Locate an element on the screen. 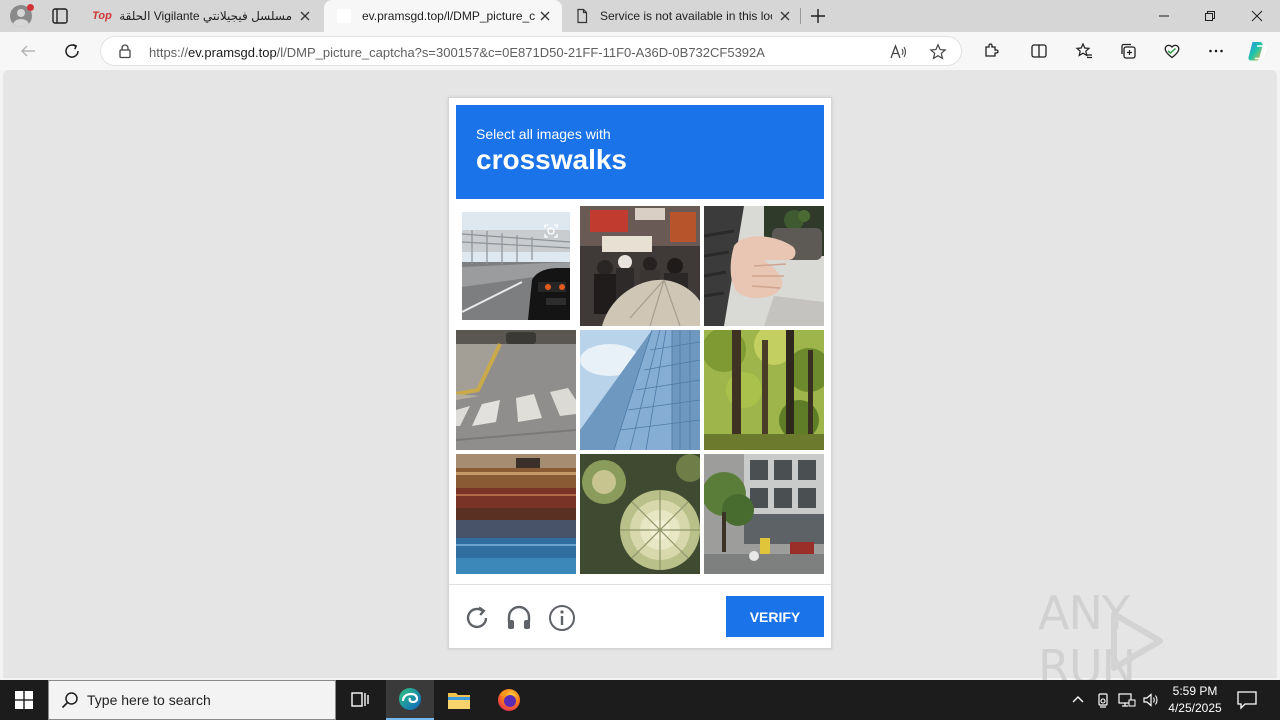 The width and height of the screenshot is (1280, 720). tab-vigilante: Top مسلسل فيجيلانتي Vigilante الحلقة is located at coordinates (202, 16).